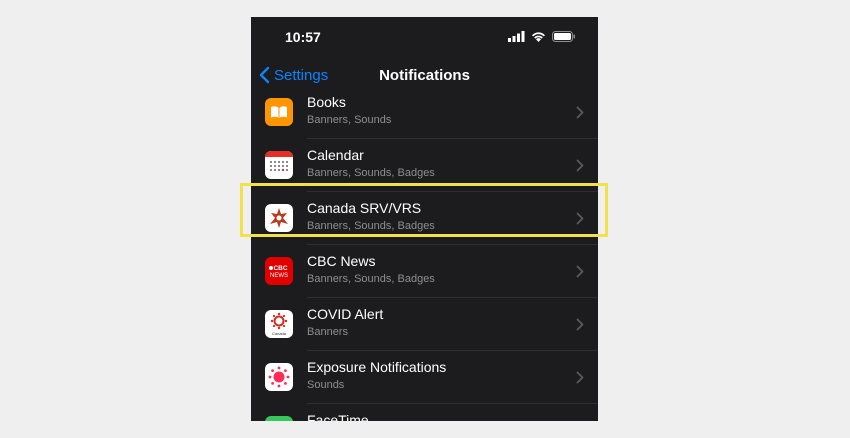 This screenshot has height=438, width=850. I want to click on status-time: 10:57, so click(303, 37).